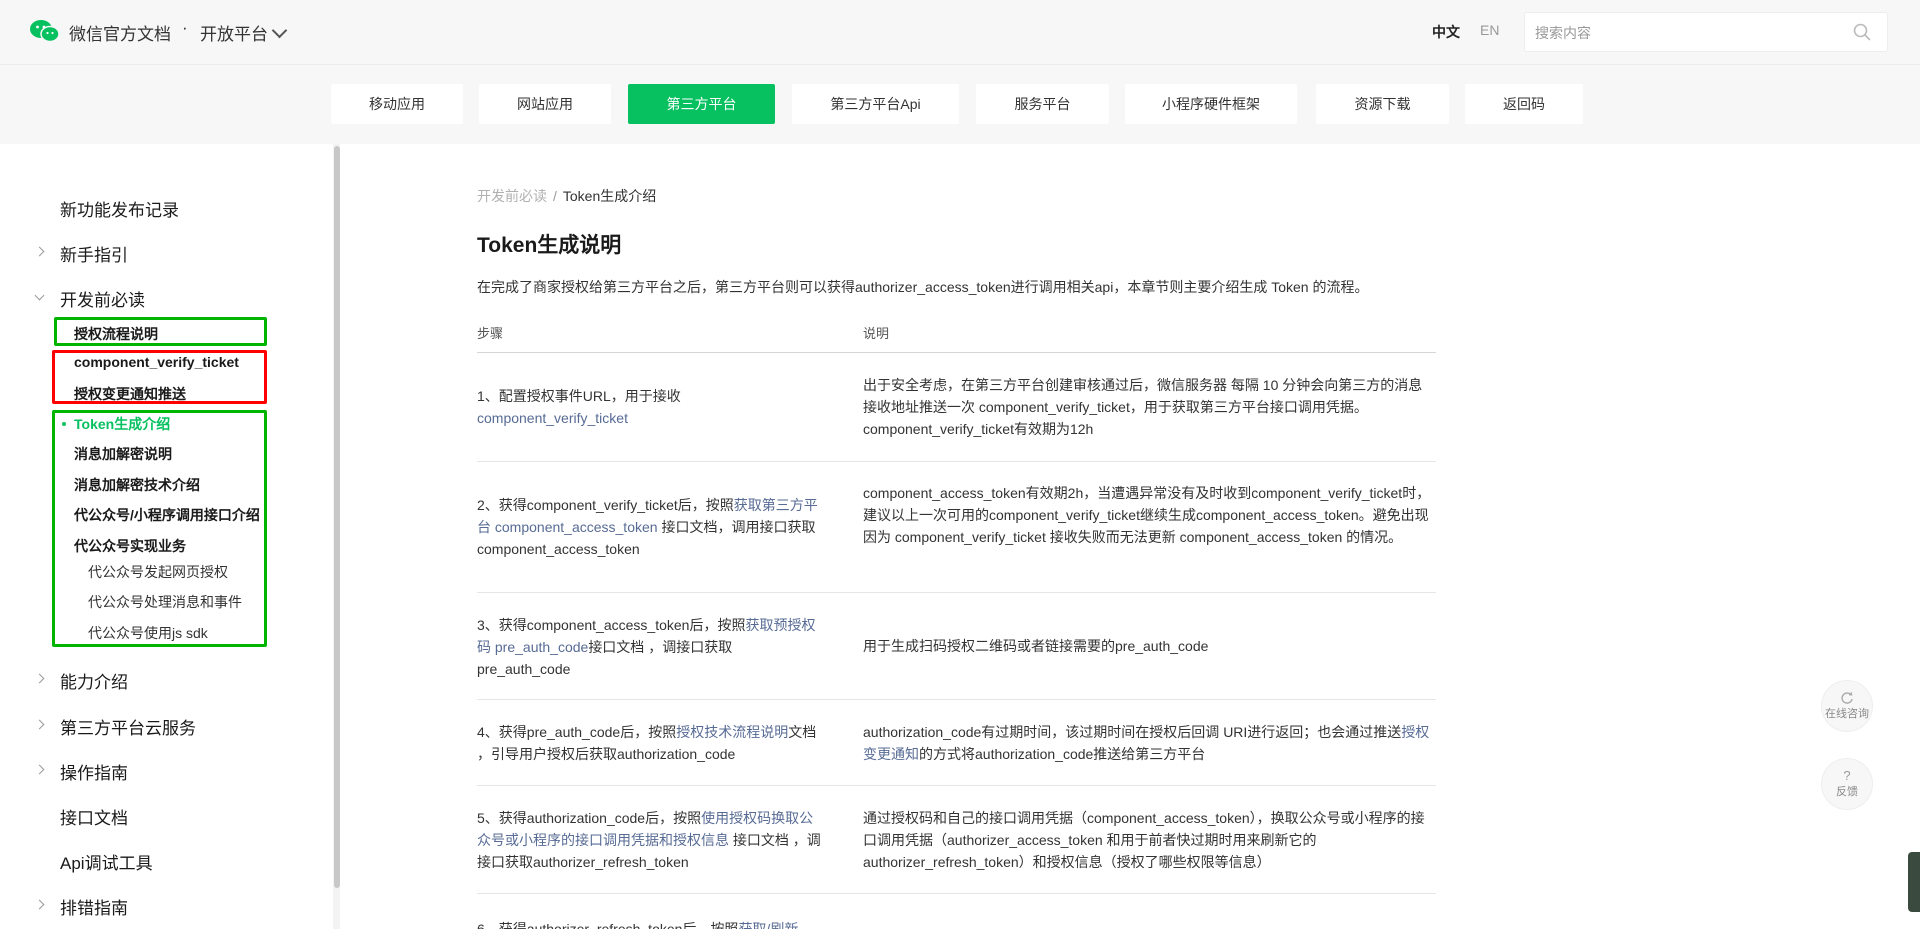  Describe the element at coordinates (119, 208) in the screenshot. I see `sidebar-item-release-notes: 新功能发布记录` at that location.